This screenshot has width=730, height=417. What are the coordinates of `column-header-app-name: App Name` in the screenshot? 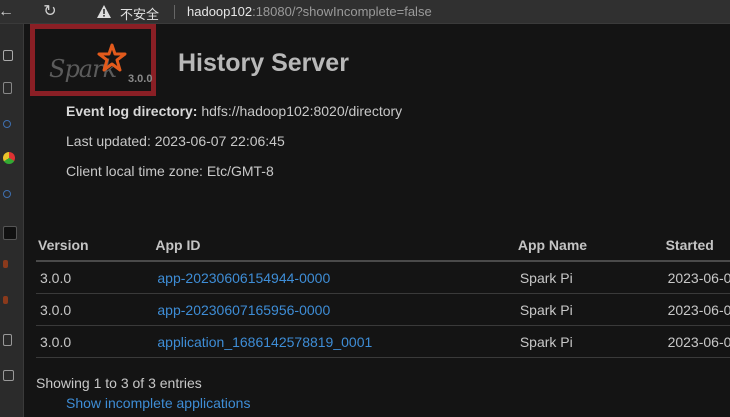 It's located at (589, 246).